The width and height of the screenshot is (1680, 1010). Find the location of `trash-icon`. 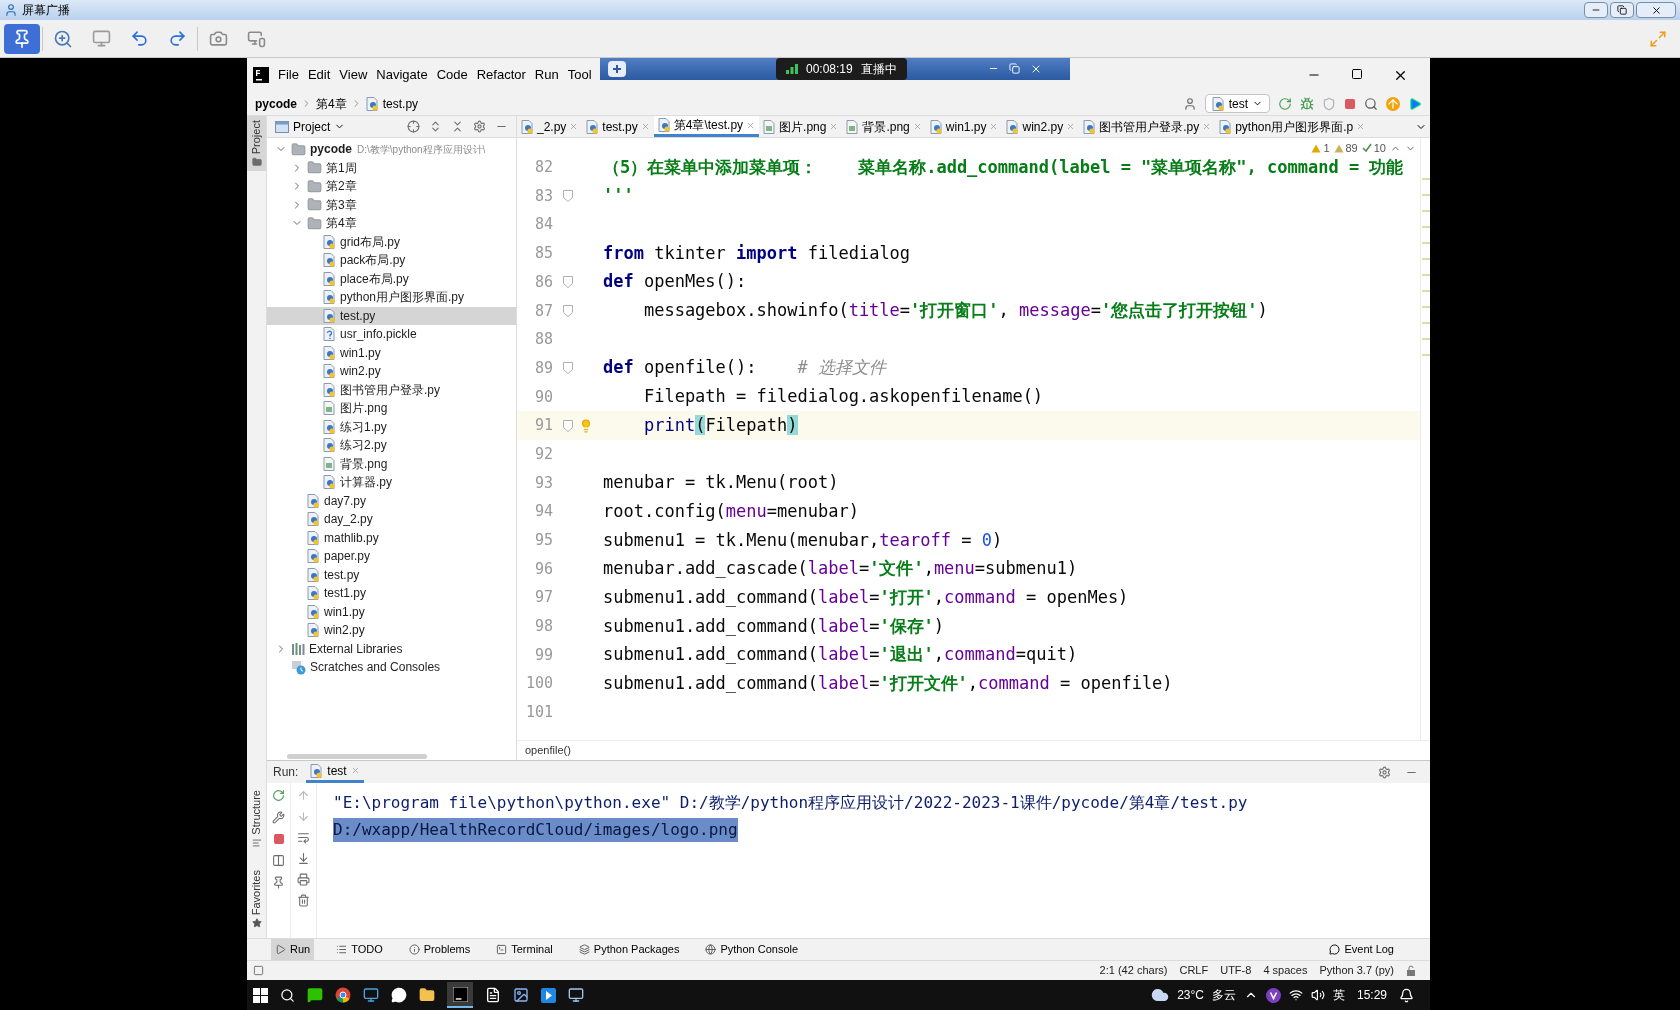

trash-icon is located at coordinates (303, 900).